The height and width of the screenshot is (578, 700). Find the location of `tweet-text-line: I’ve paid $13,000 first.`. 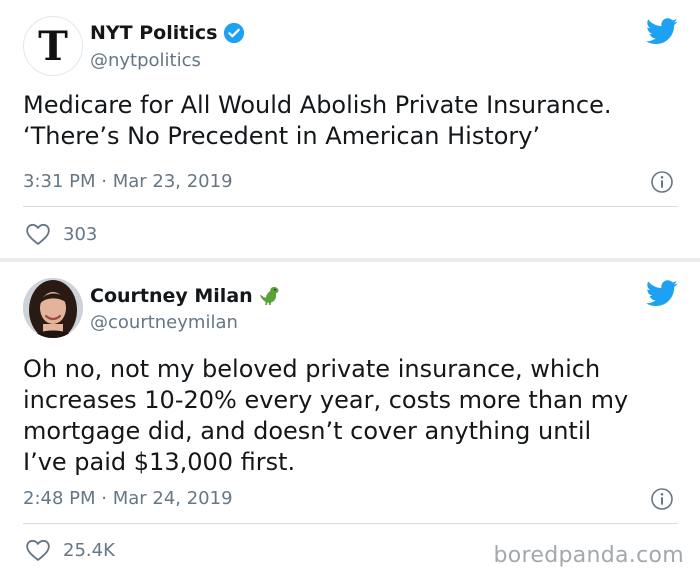

tweet-text-line: I’ve paid $13,000 first. is located at coordinates (159, 462).